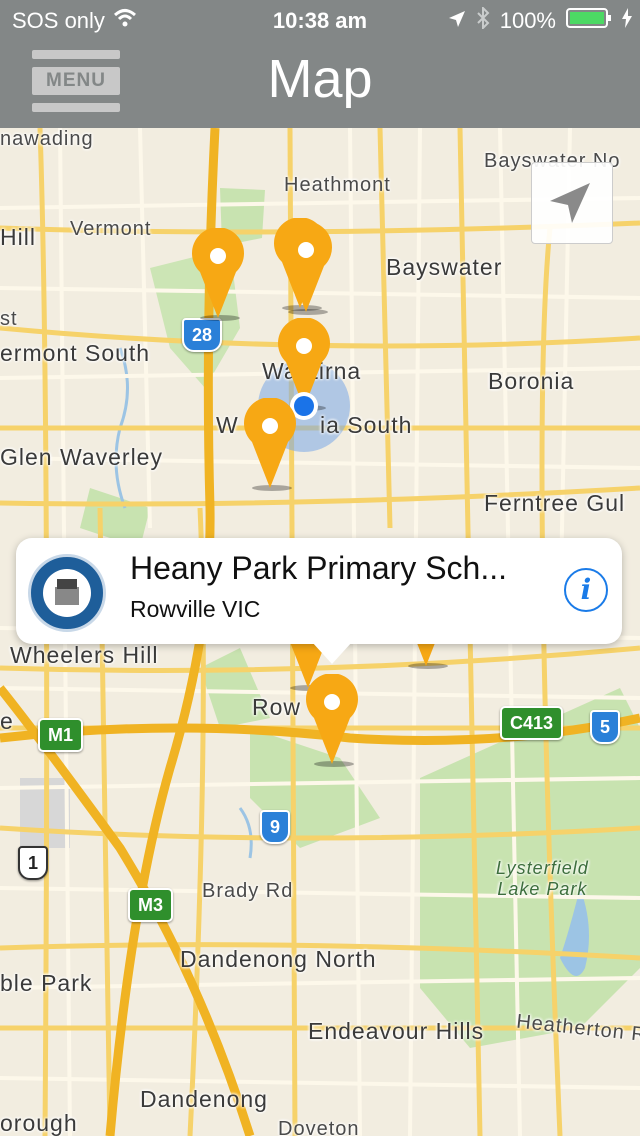  Describe the element at coordinates (532, 723) in the screenshot. I see `route-shield: C413` at that location.